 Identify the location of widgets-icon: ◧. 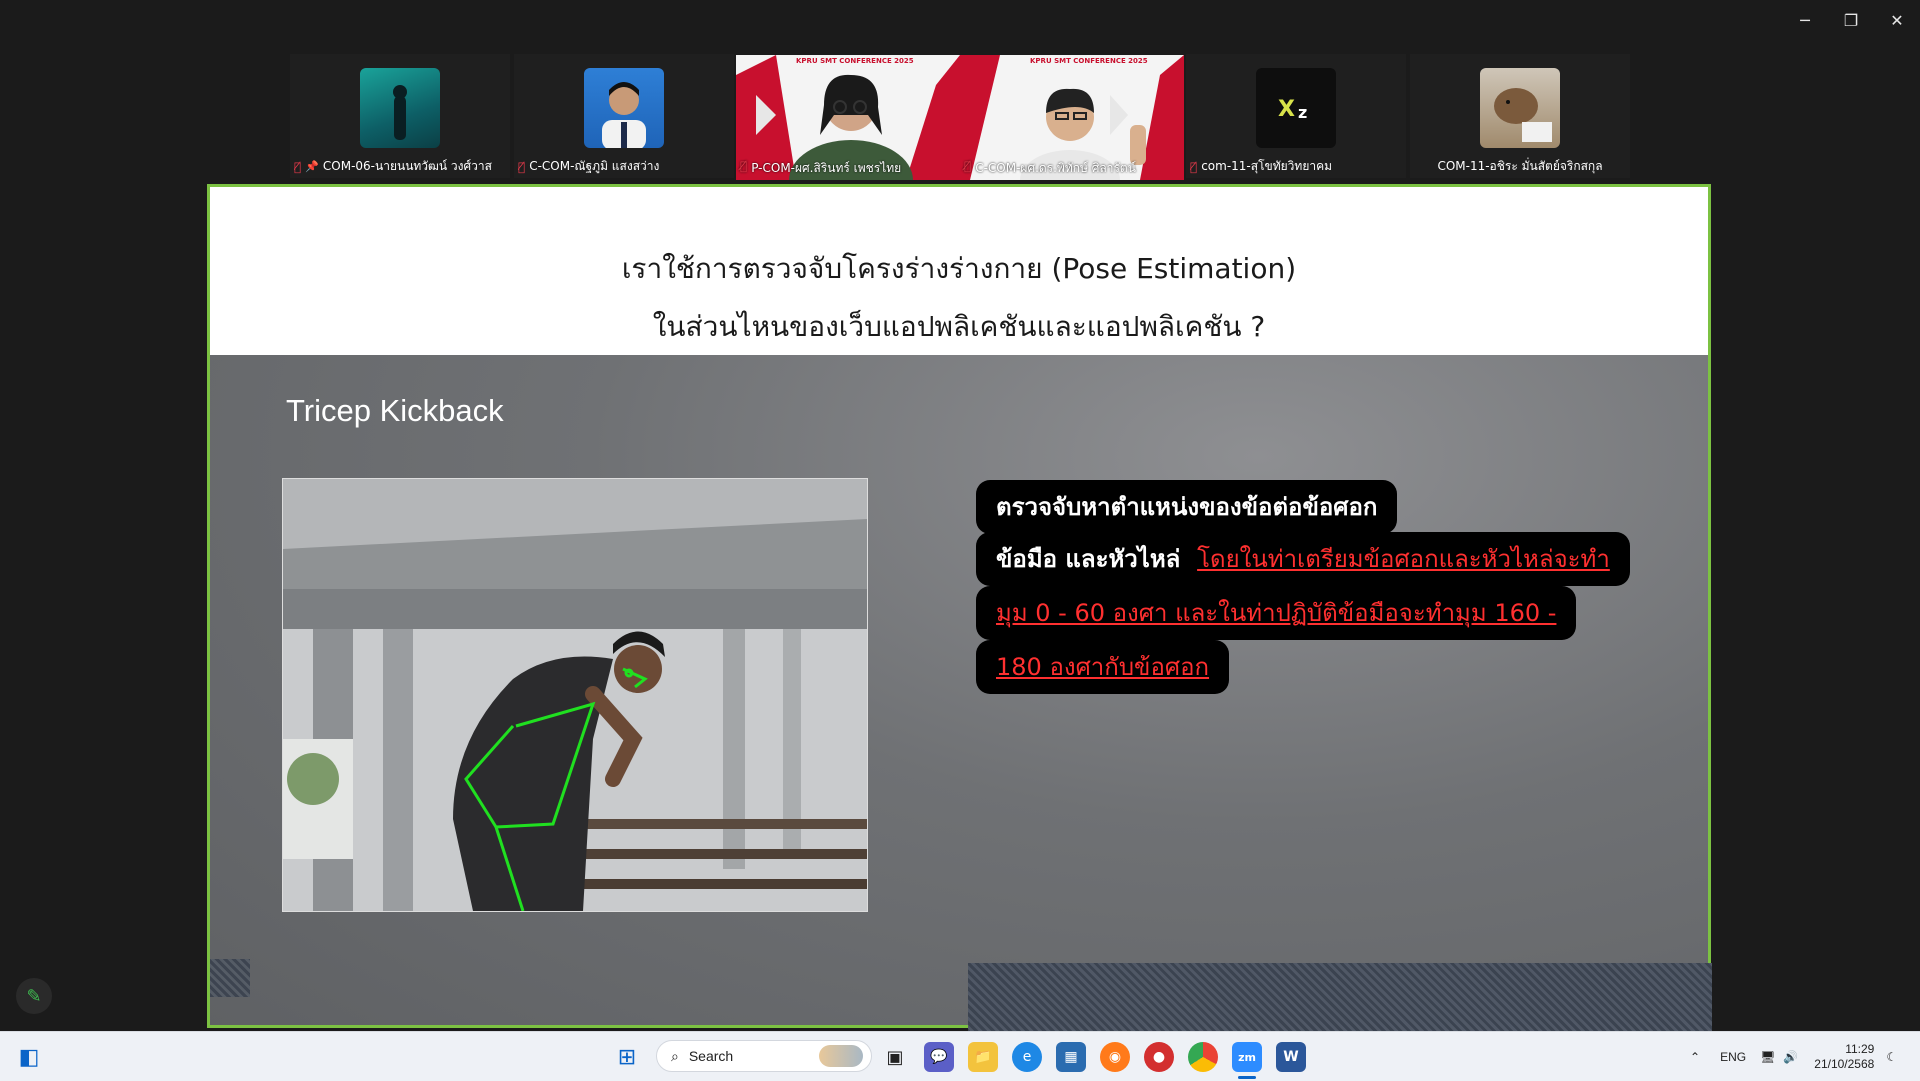
(29, 1057).